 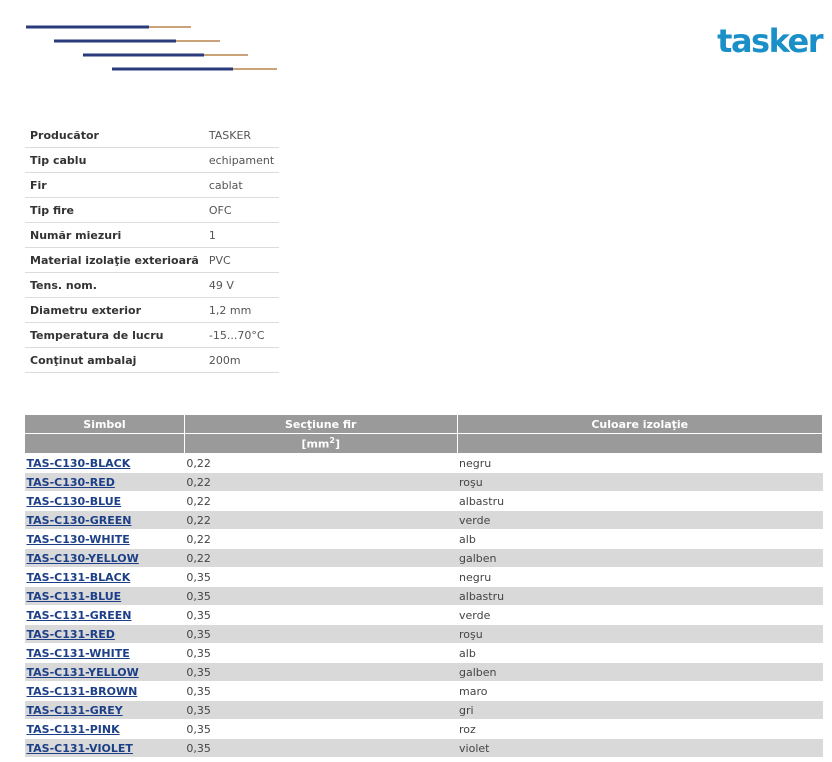 I want to click on symbol-cell: TAS-C131-BLACK, so click(x=104, y=577).